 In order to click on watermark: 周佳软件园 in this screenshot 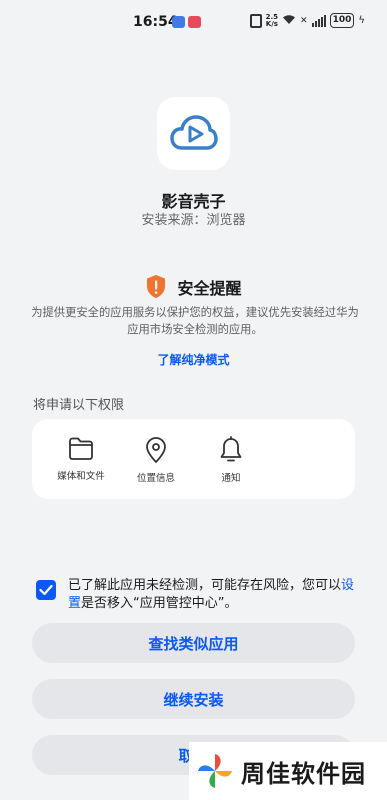, I will do `click(288, 771)`.